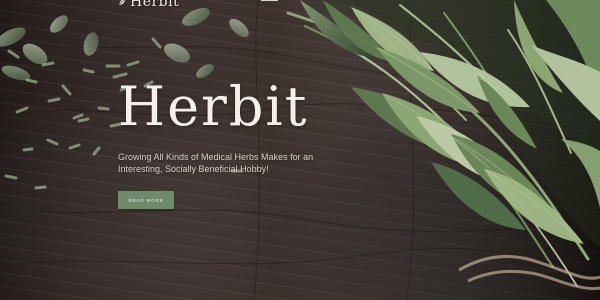 This screenshot has height=300, width=600. Describe the element at coordinates (146, 200) in the screenshot. I see `read-more-button: READ MORE` at that location.